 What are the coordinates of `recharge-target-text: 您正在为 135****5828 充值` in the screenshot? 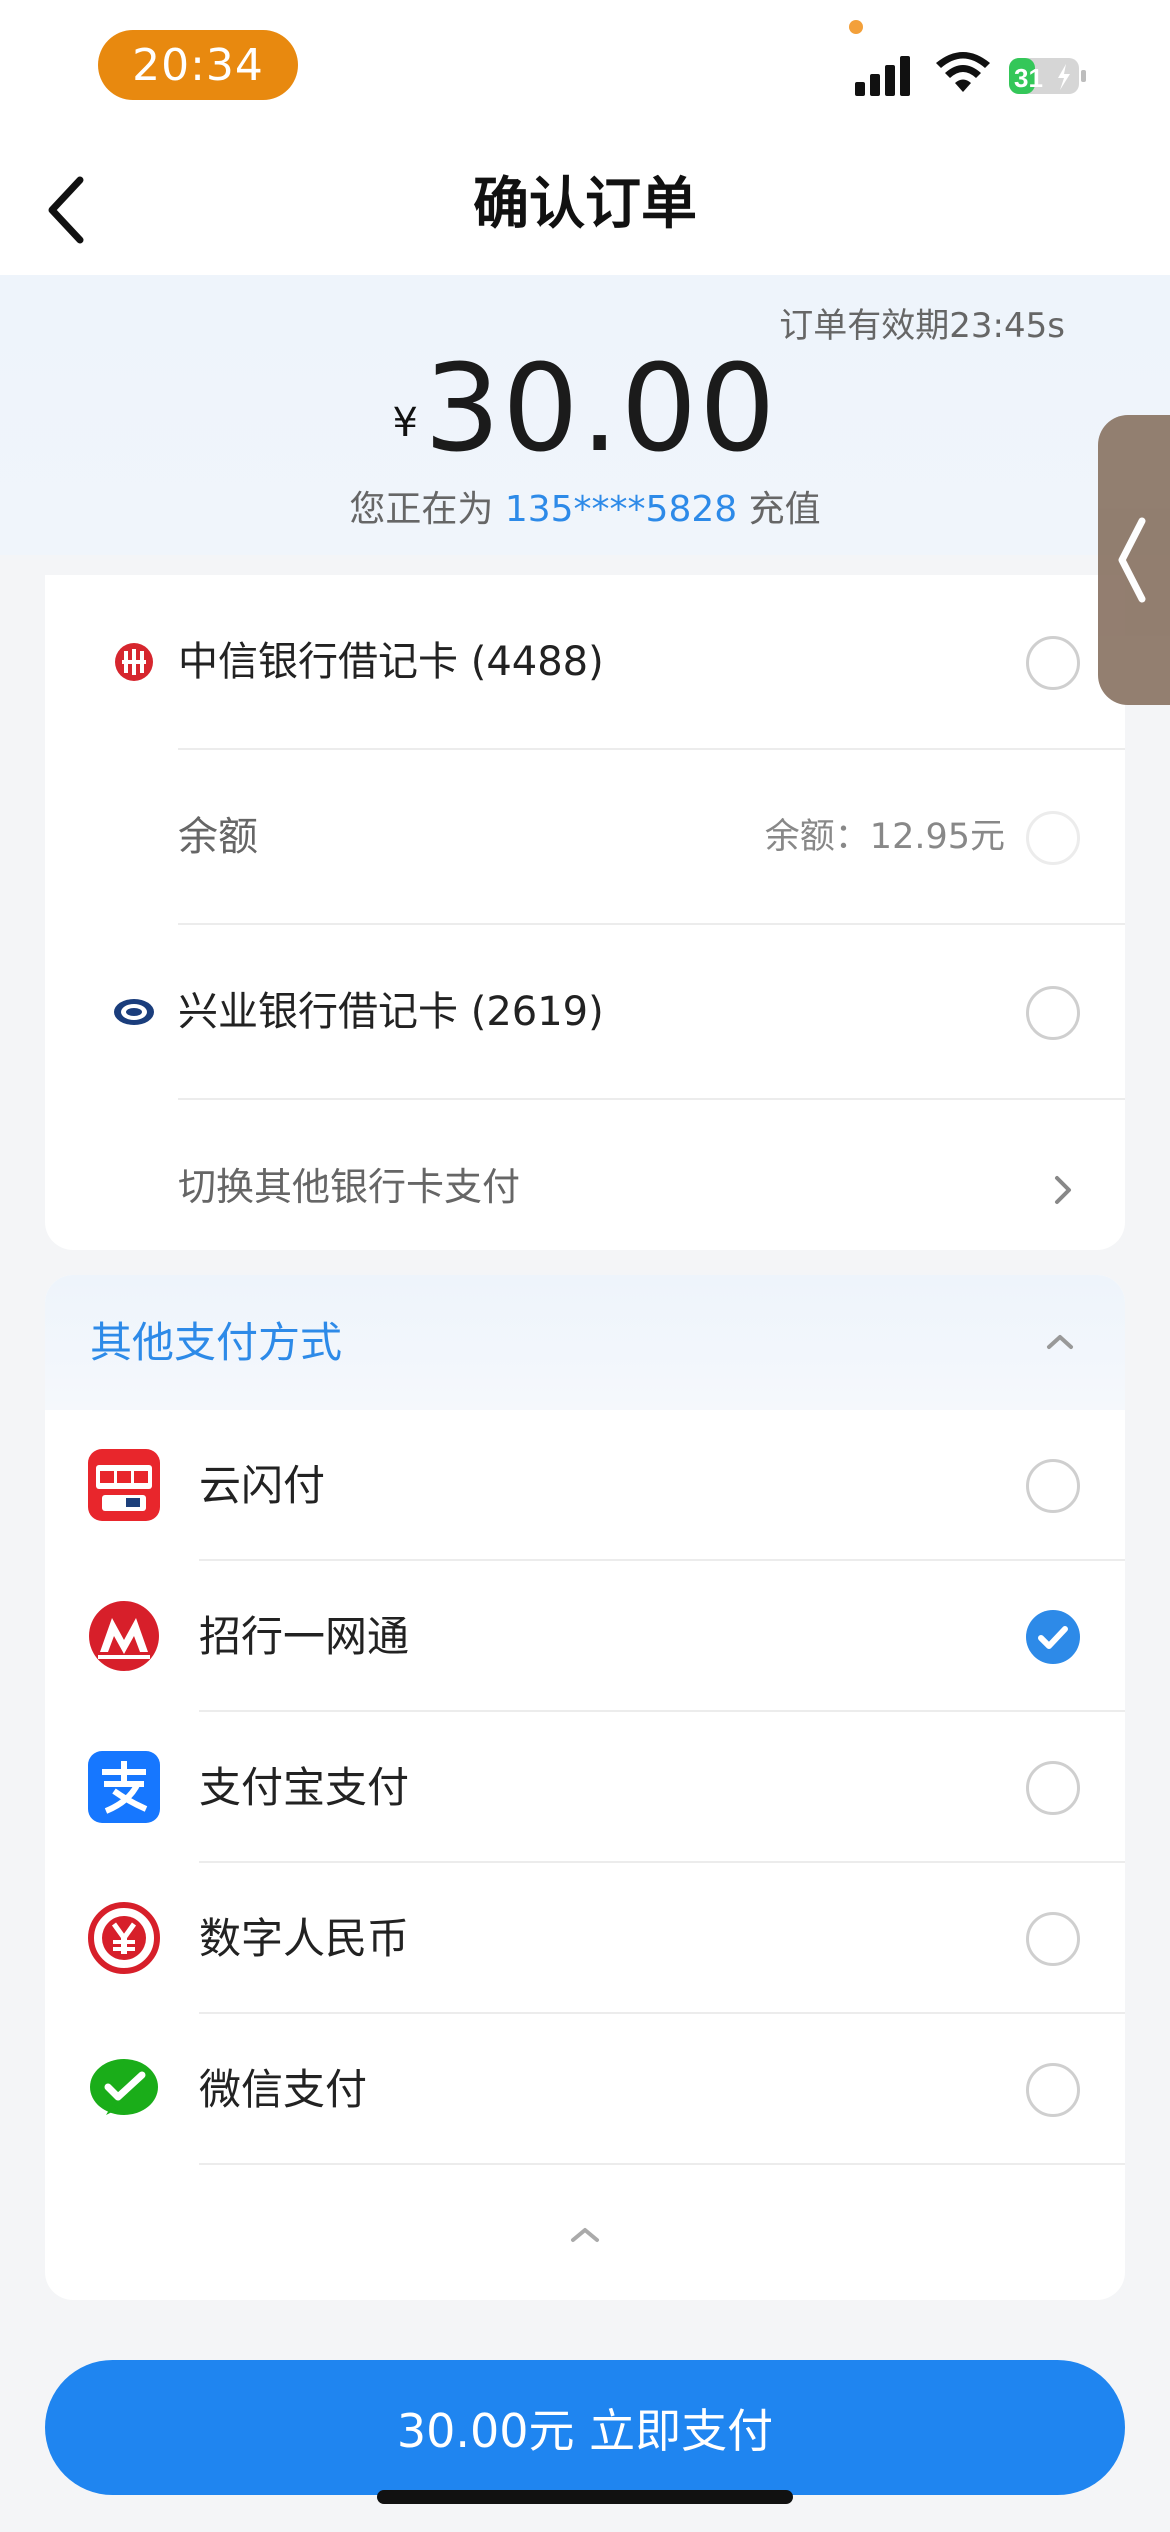 It's located at (585, 506).